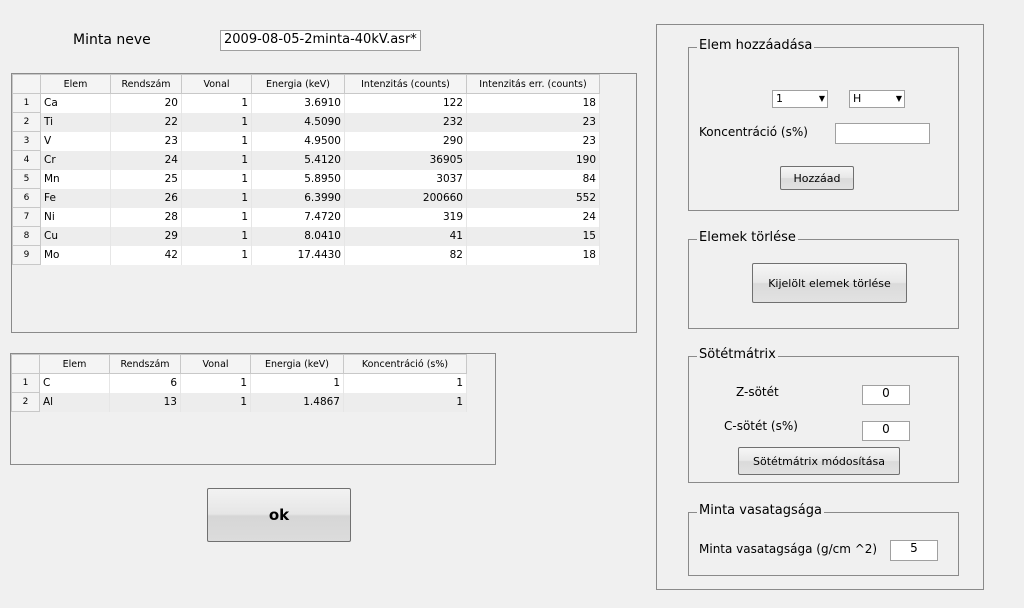  I want to click on table-cell: 232, so click(405, 122).